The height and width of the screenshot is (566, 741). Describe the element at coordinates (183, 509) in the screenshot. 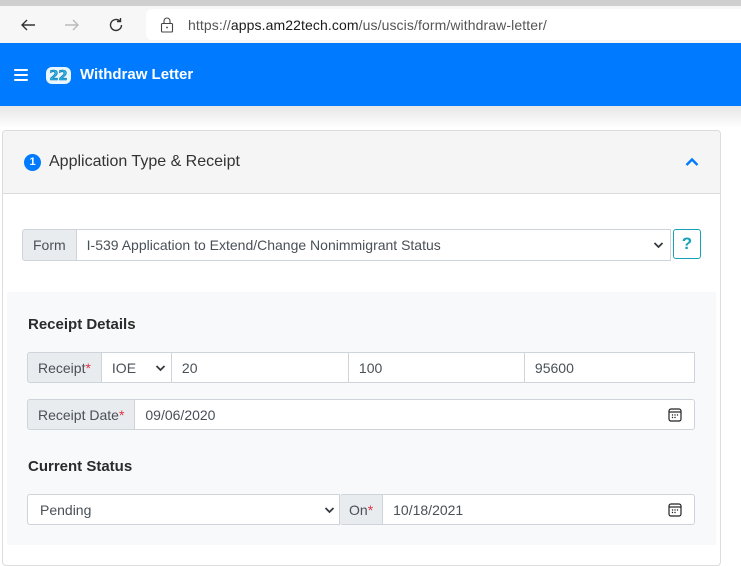

I see `status-select: Pending` at that location.